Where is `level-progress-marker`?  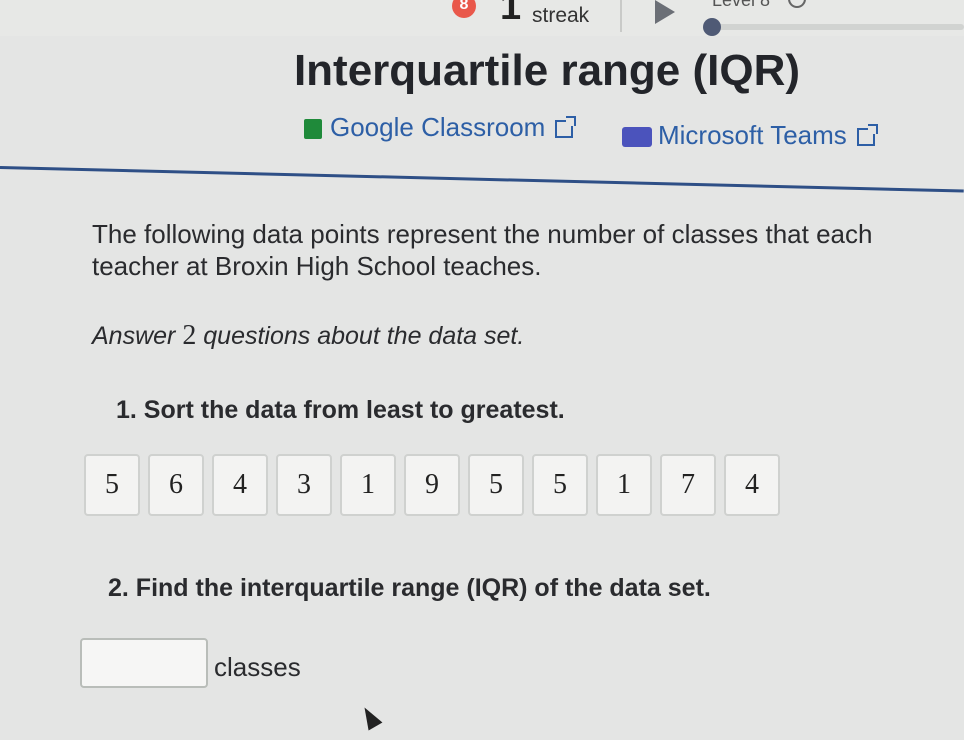
level-progress-marker is located at coordinates (712, 27).